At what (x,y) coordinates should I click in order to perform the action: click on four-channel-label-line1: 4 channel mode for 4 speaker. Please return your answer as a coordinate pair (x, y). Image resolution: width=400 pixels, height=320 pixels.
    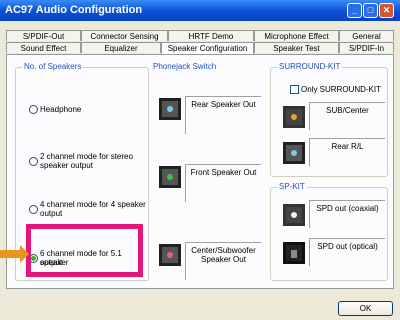
    Looking at the image, I should click on (93, 204).